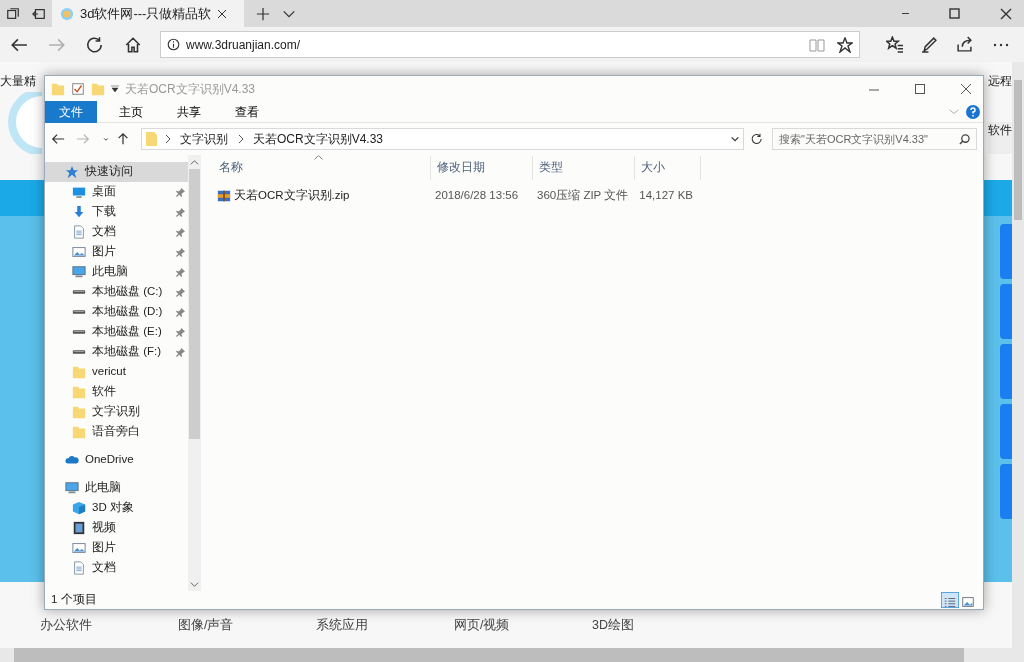  I want to click on page-text: 软件, so click(1000, 138).